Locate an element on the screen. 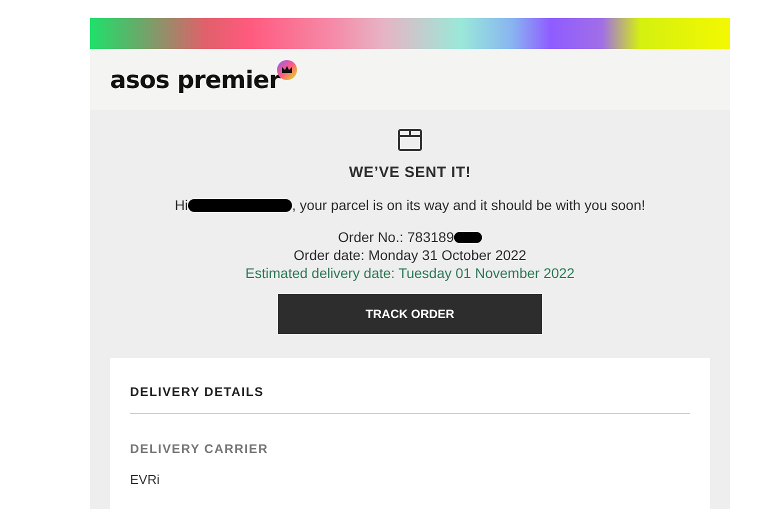  box-icon is located at coordinates (410, 140).